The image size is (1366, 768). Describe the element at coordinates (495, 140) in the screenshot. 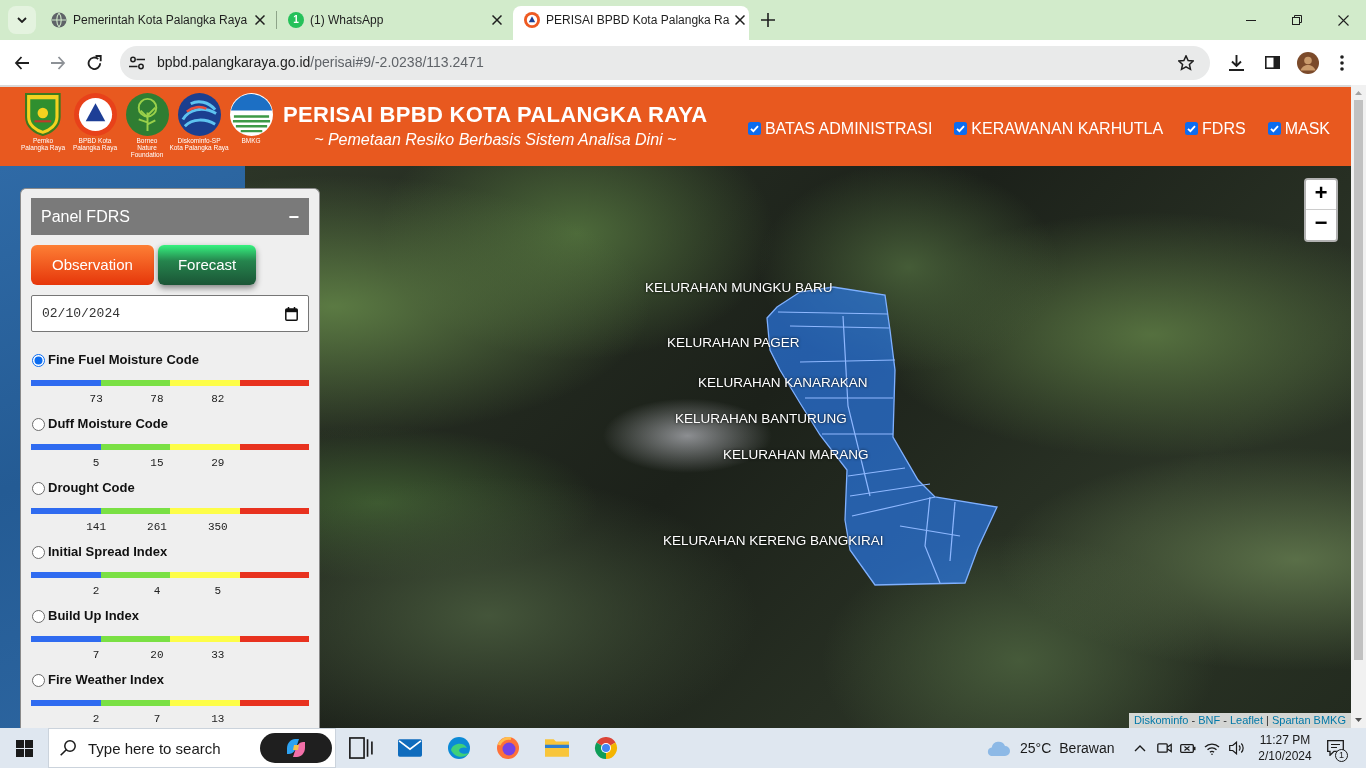

I see `site-subtitle: ~ Pemetaan Resiko Berbasis Sistem Analisa Dini ~` at that location.